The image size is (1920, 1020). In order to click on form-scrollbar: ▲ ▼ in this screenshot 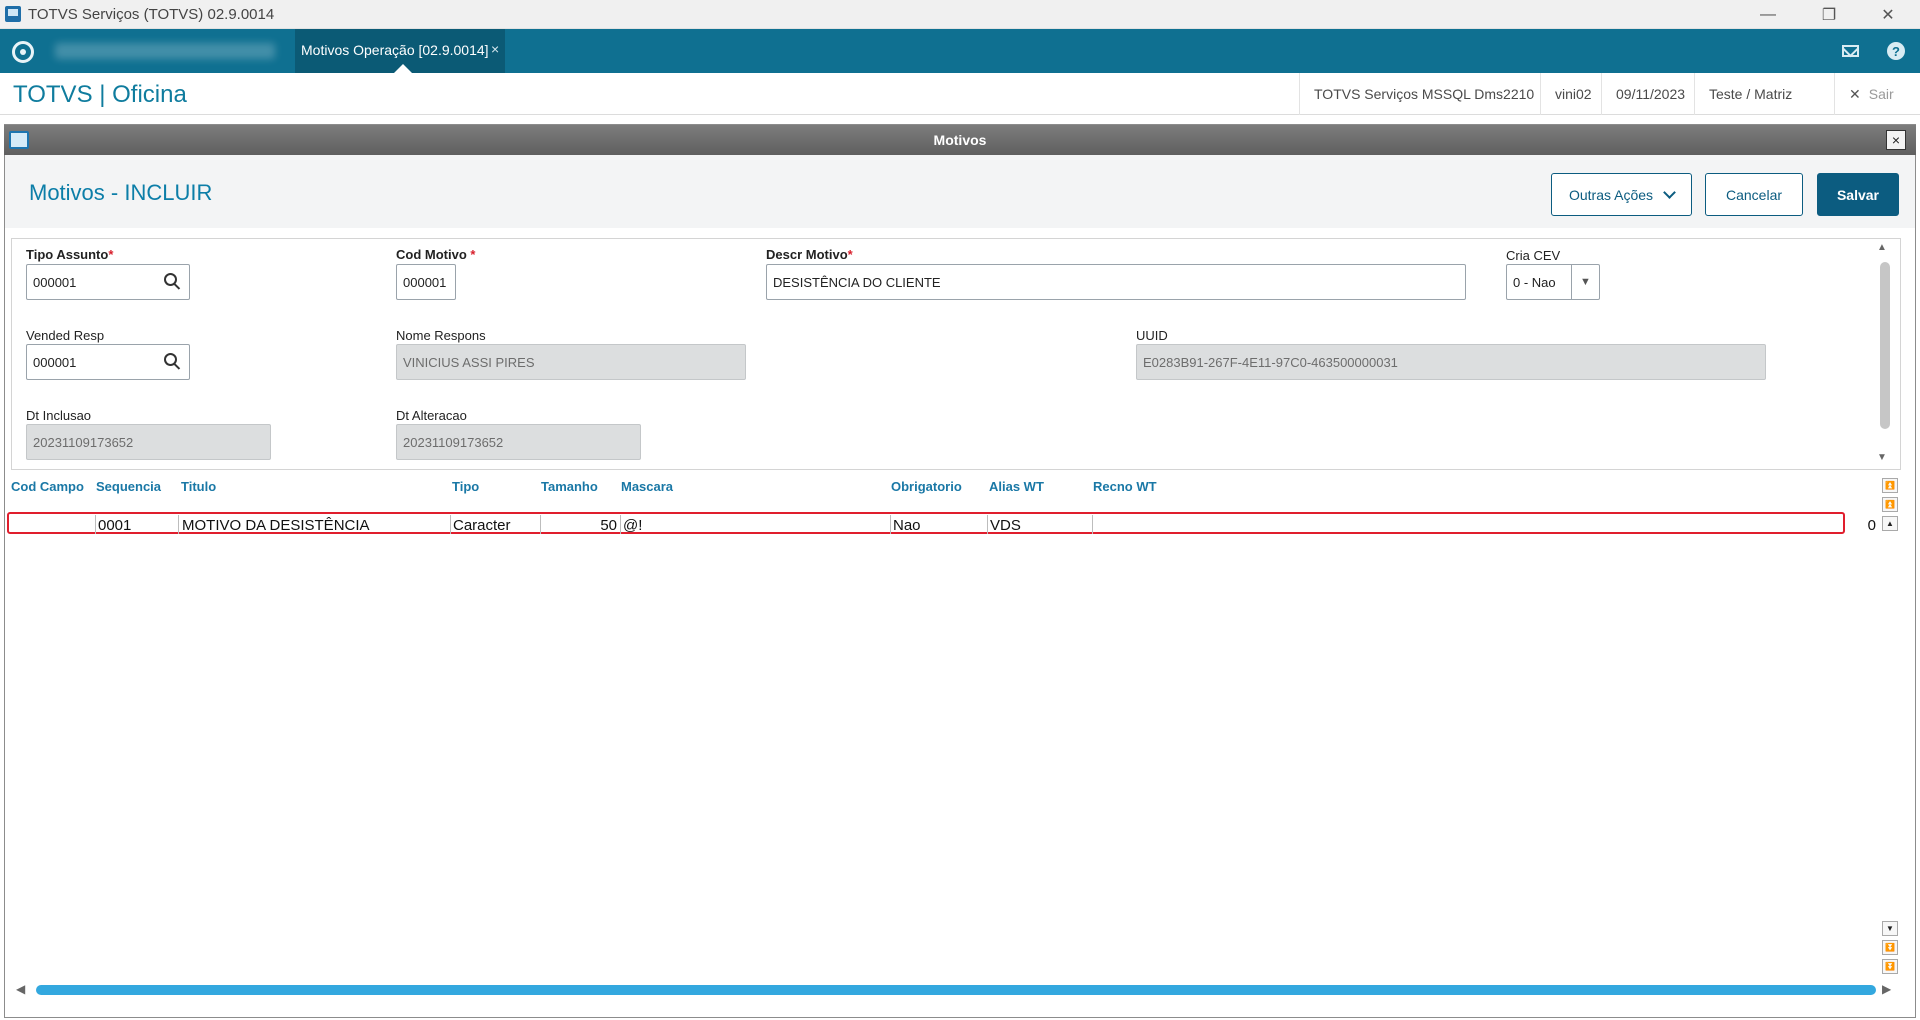, I will do `click(1884, 354)`.